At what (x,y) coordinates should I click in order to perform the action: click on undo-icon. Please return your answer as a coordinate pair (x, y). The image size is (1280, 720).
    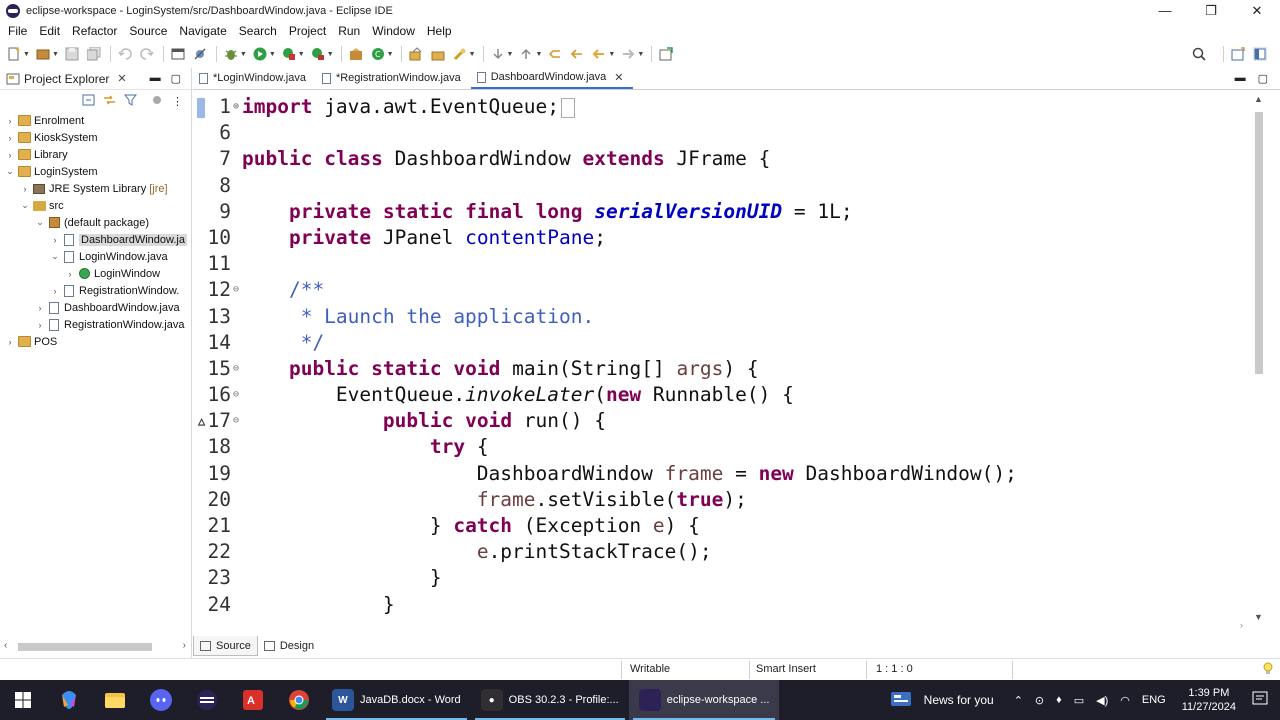
    Looking at the image, I should click on (125, 54).